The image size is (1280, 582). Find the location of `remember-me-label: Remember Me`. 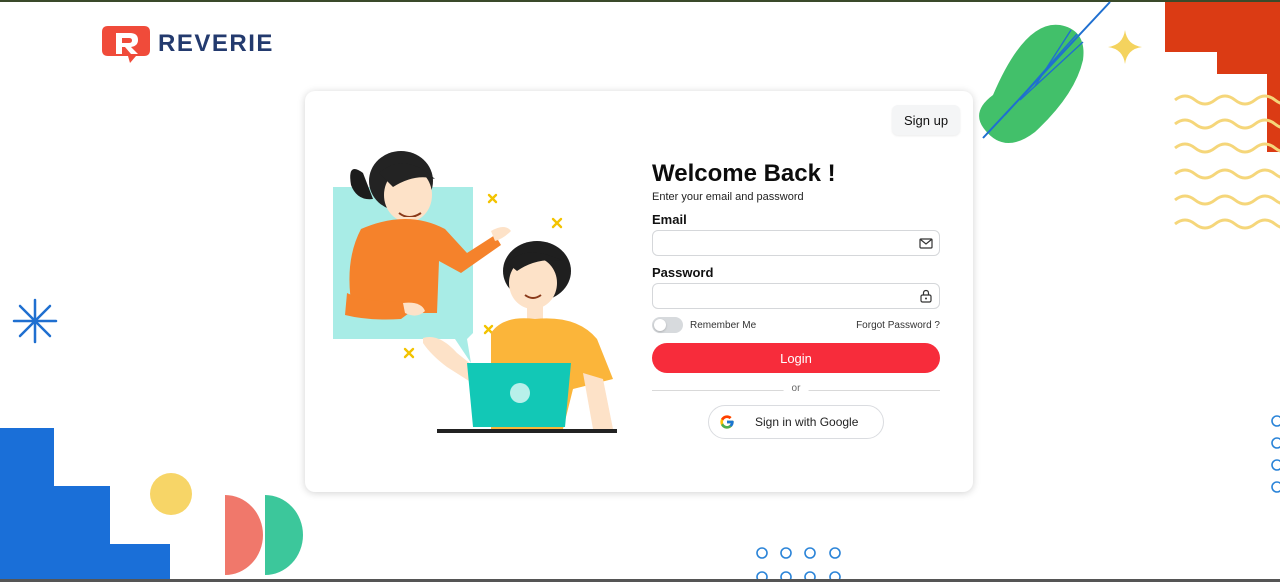

remember-me-label: Remember Me is located at coordinates (723, 325).